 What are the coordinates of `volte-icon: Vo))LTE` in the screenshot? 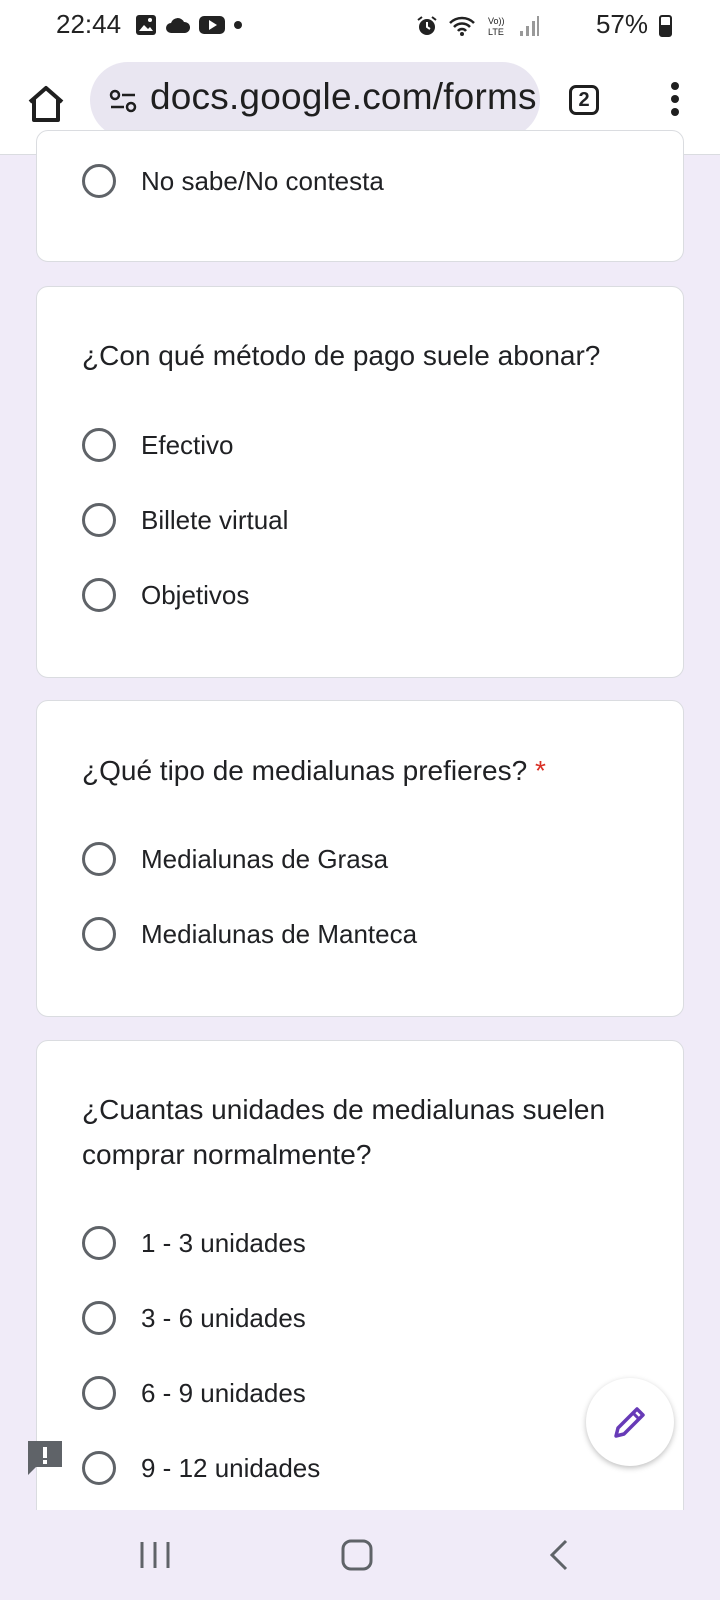 It's located at (496, 26).